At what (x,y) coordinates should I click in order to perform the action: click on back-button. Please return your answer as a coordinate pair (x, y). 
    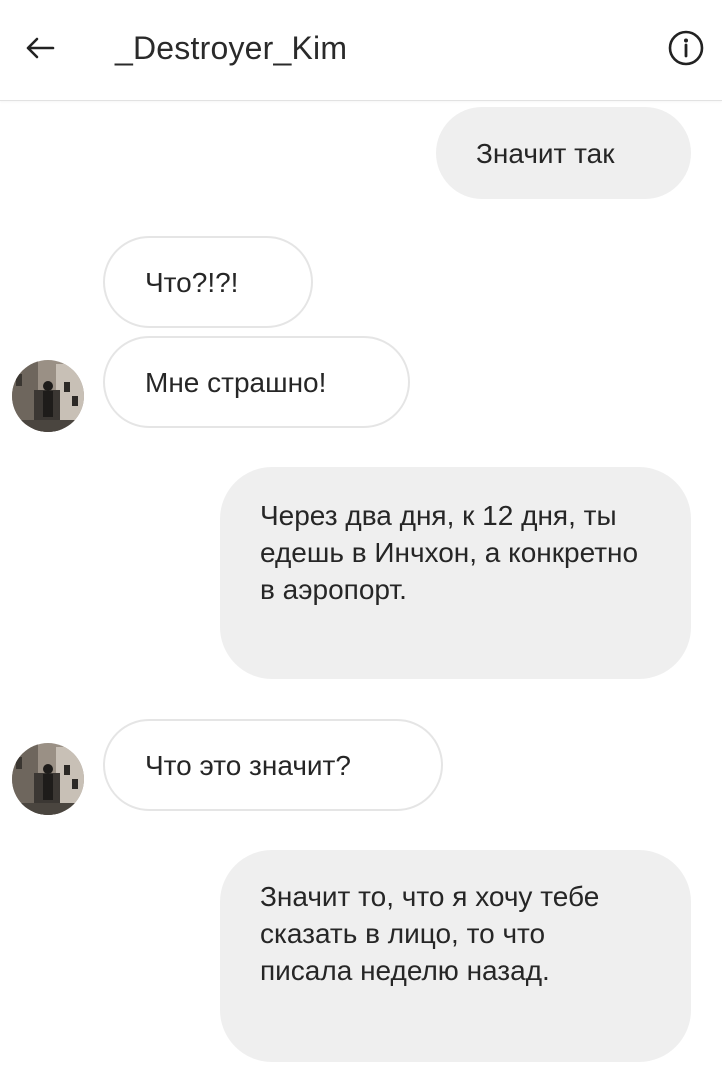
    Looking at the image, I should click on (40, 48).